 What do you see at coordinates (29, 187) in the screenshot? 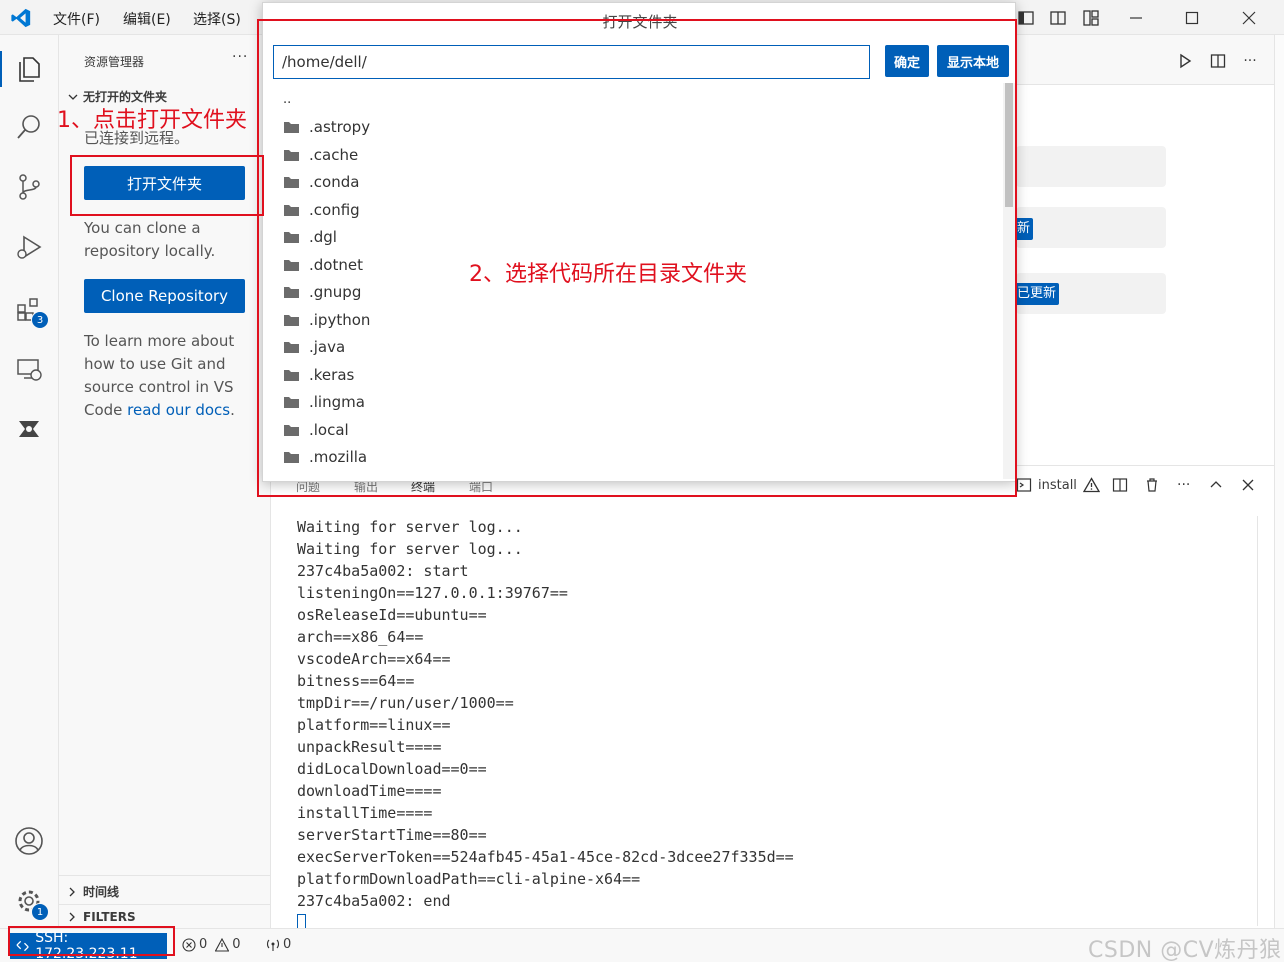
I see `source-control-icon` at bounding box center [29, 187].